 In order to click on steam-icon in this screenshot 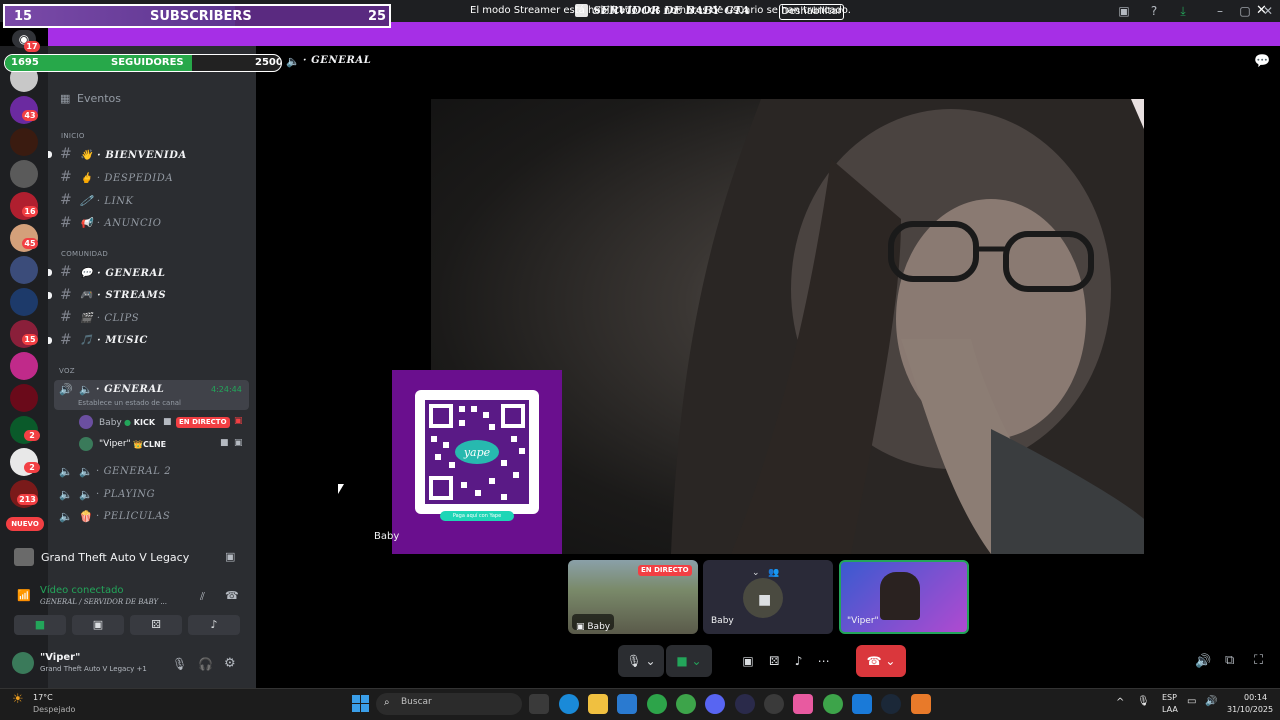, I will do `click(891, 704)`.